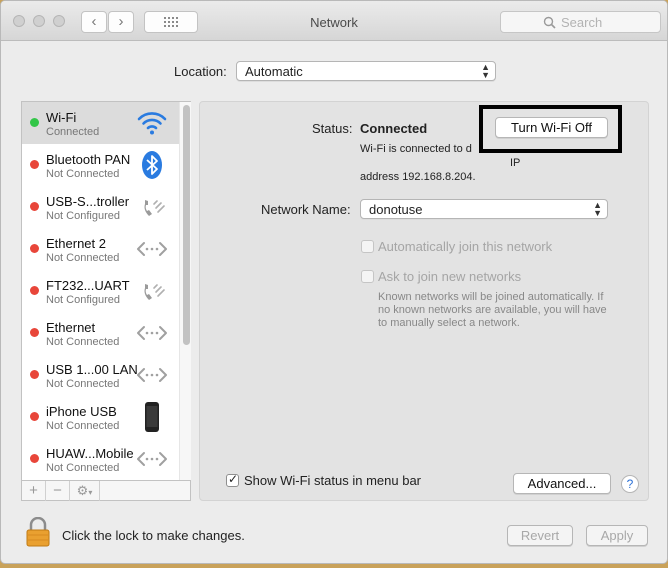  I want to click on location-popup: Automatic ▲ ▼, so click(366, 71).